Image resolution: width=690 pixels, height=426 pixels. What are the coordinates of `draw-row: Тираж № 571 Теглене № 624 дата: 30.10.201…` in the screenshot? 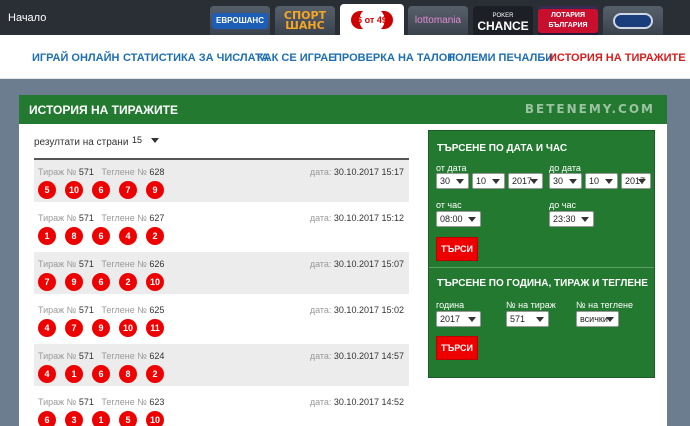 It's located at (221, 365).